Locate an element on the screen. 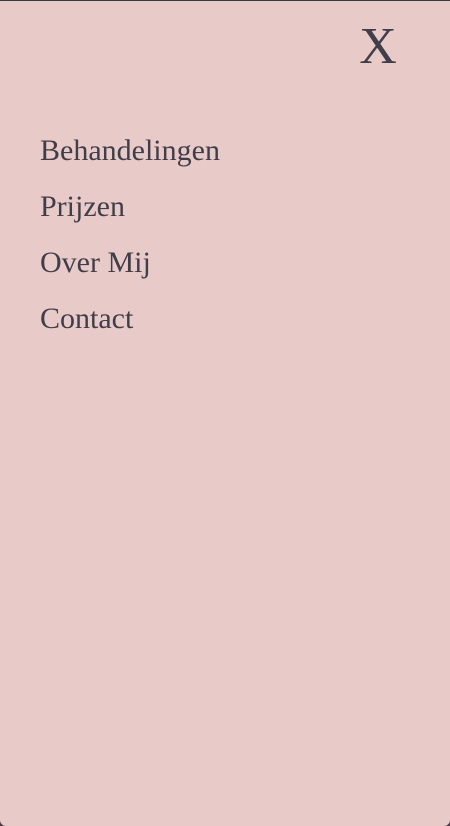  nav-list: Behandelingen Prijzen Over Mij Contact is located at coordinates (130, 241).